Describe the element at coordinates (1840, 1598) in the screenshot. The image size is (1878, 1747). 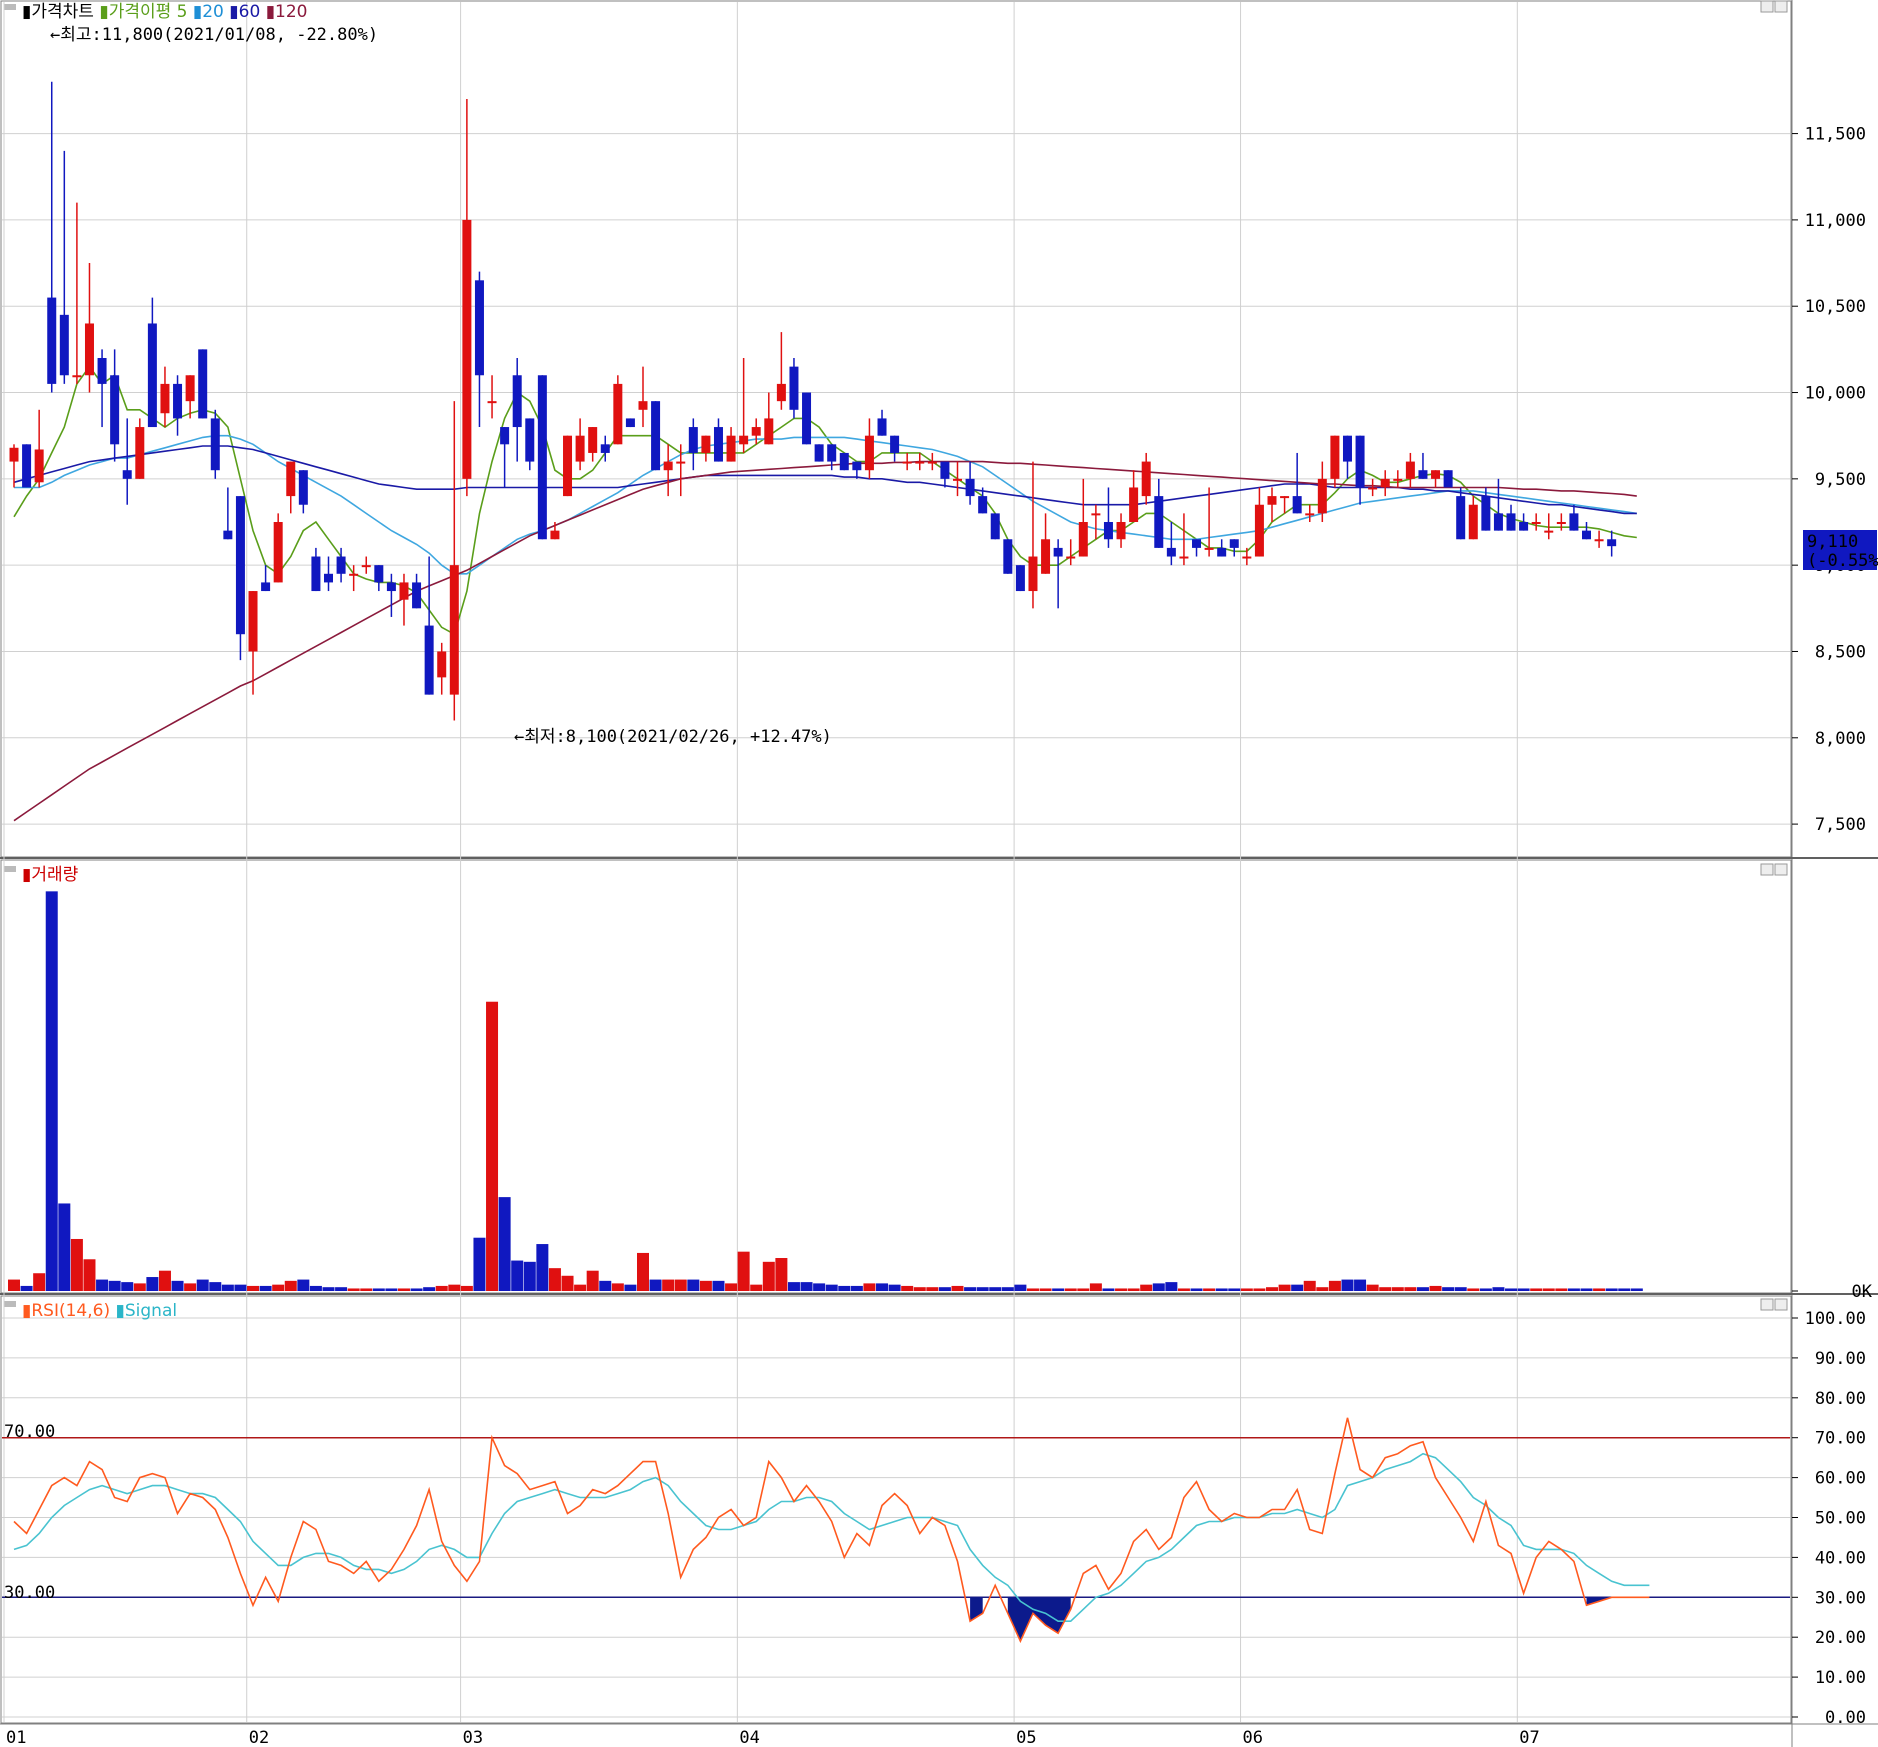
I see `rsi-tick-label: 30.00` at that location.